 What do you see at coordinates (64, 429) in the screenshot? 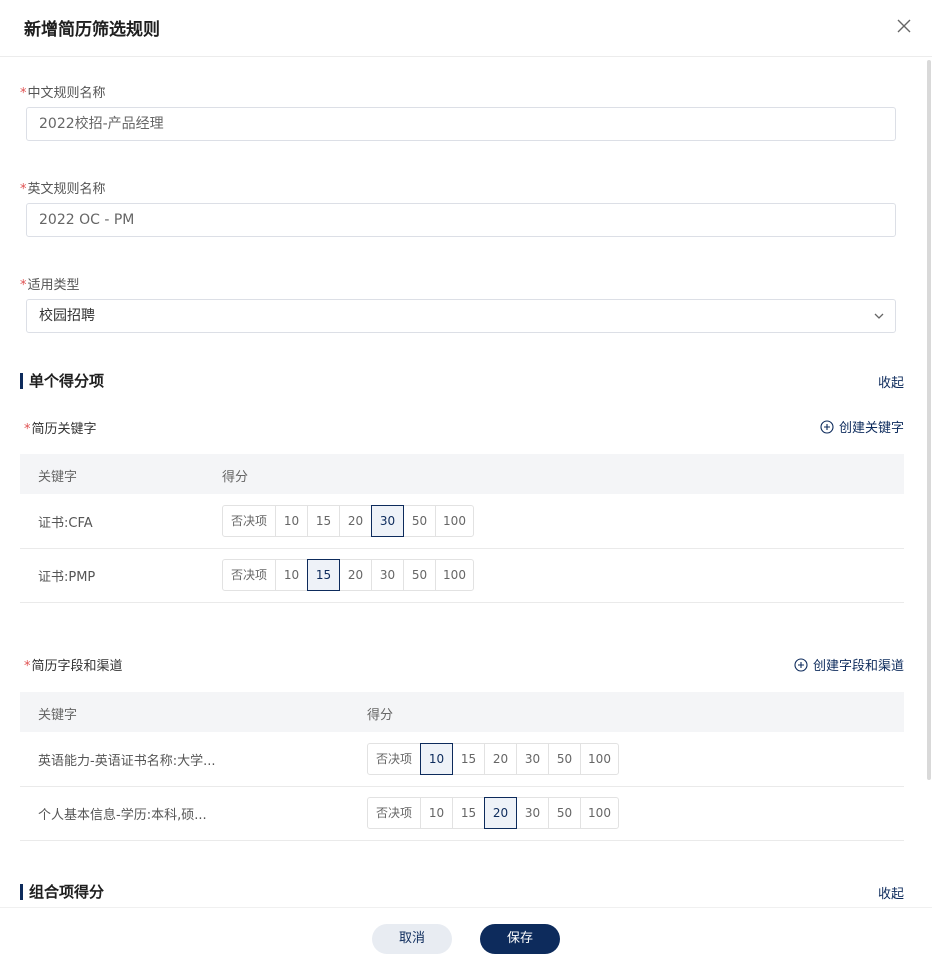
I see `resume-keywords-label-text: 简历关键字` at bounding box center [64, 429].